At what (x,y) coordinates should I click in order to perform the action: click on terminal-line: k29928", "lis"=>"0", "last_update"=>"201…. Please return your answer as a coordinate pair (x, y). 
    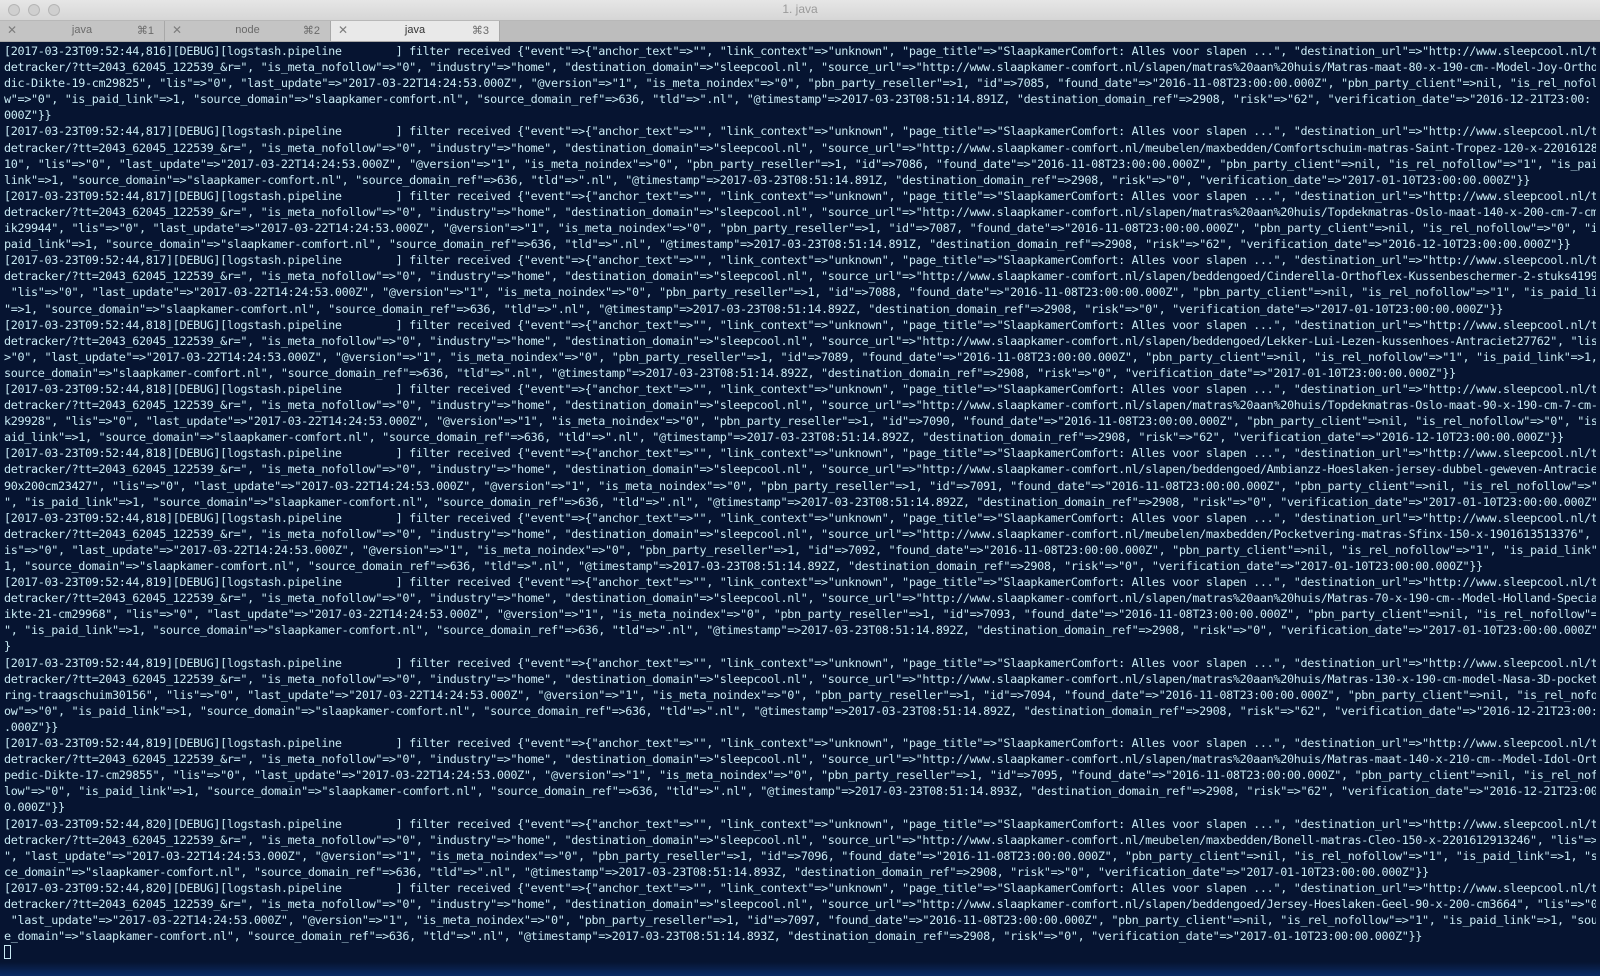
    Looking at the image, I should click on (800, 421).